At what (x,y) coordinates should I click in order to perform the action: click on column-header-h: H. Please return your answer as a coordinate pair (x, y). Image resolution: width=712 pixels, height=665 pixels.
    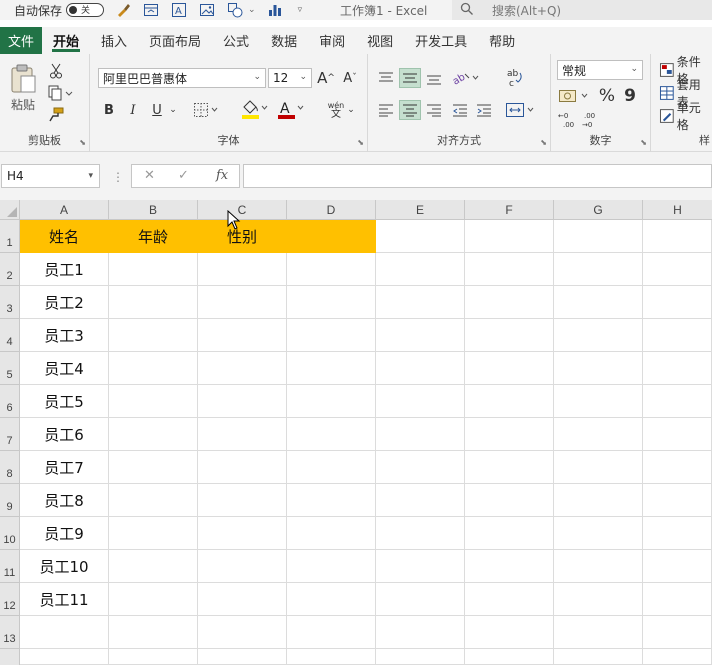
    Looking at the image, I should click on (677, 210).